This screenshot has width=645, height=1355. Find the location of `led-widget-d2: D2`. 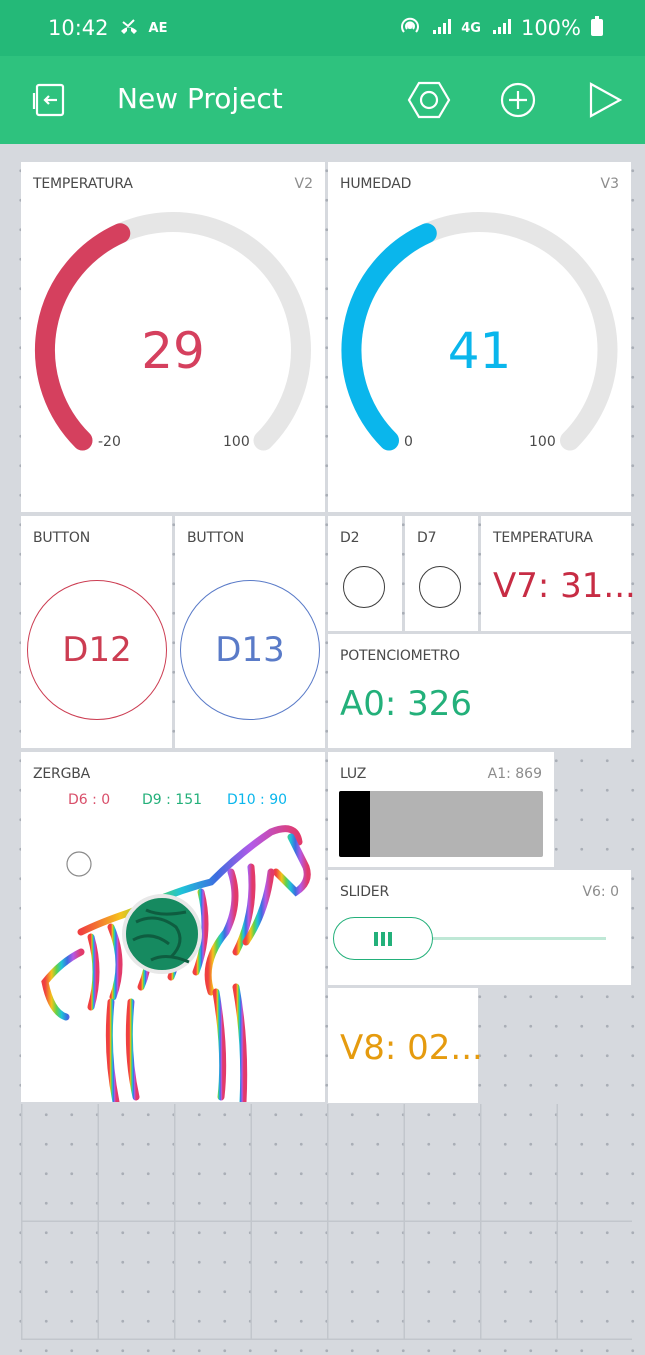

led-widget-d2: D2 is located at coordinates (365, 573).